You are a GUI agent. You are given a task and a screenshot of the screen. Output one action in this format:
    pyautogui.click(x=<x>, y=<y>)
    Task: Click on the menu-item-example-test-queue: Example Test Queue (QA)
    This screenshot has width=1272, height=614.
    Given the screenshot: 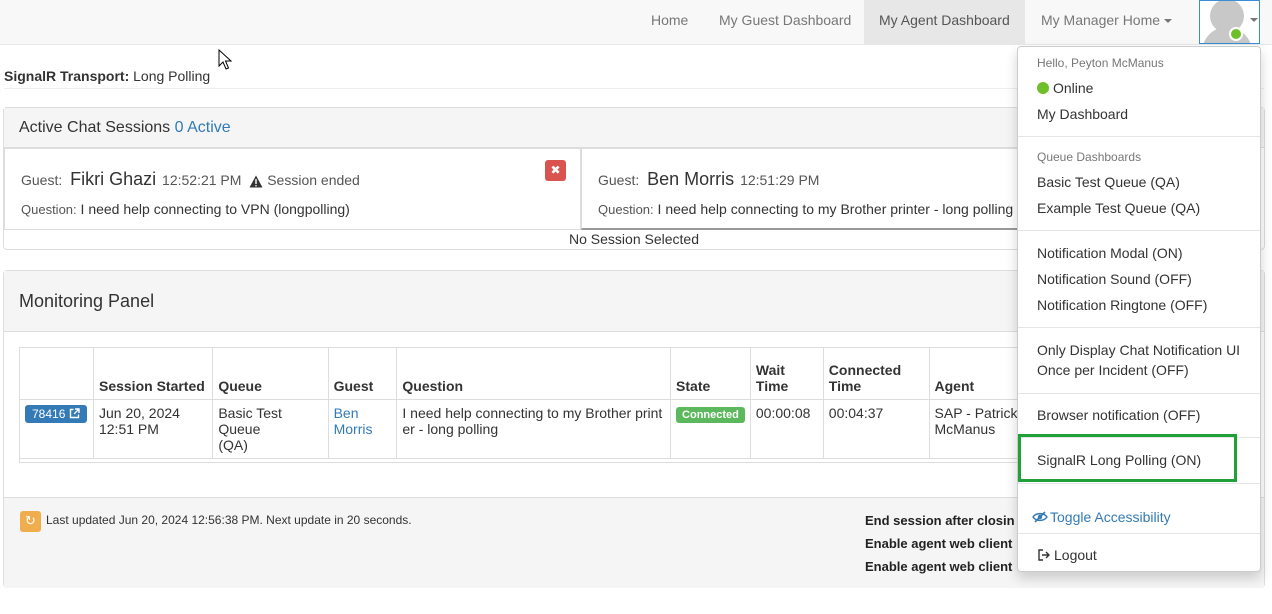 What is the action you would take?
    pyautogui.click(x=1118, y=208)
    